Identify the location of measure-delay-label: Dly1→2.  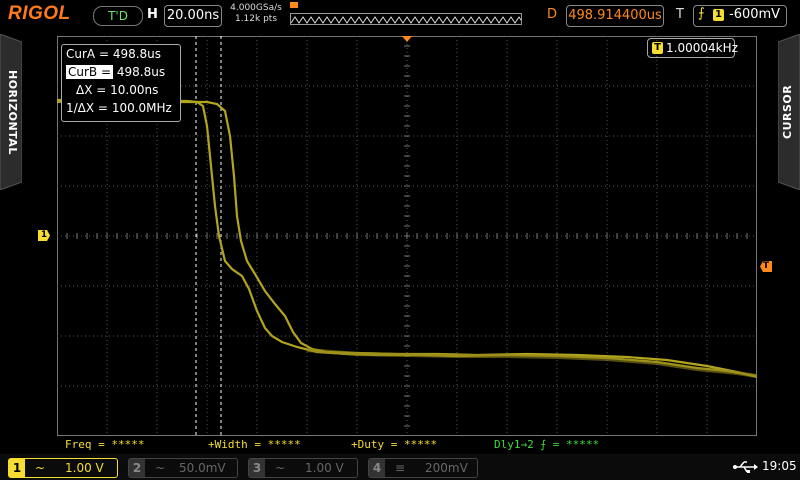
(514, 444).